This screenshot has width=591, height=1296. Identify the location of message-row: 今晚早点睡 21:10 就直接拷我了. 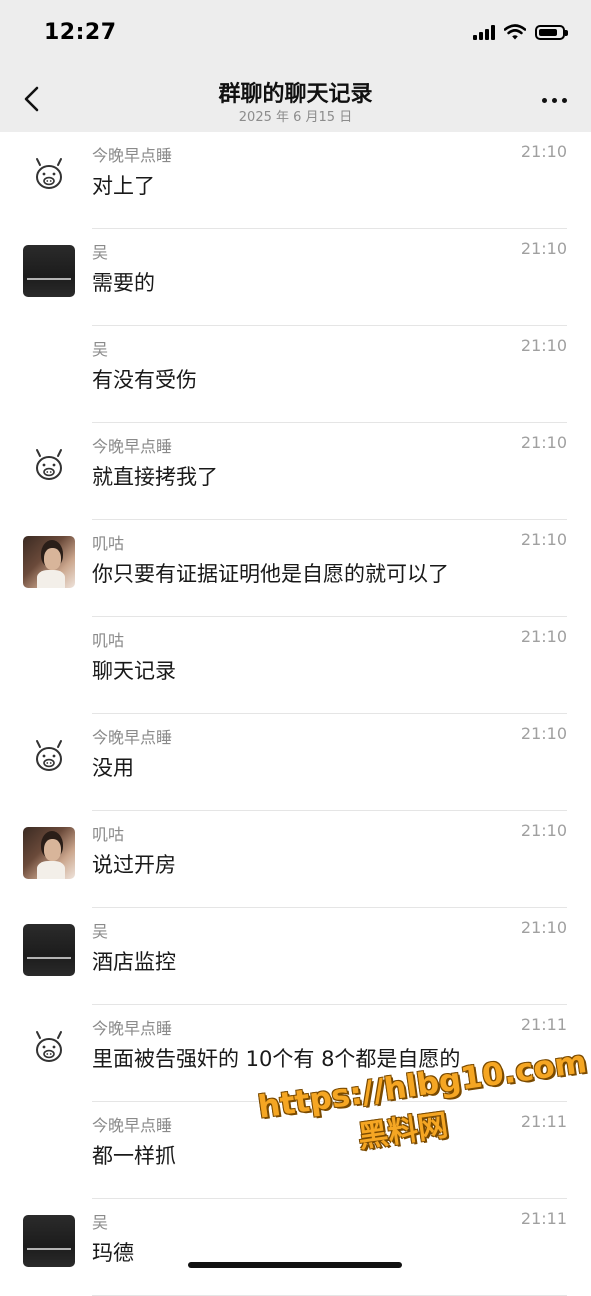
(295, 471).